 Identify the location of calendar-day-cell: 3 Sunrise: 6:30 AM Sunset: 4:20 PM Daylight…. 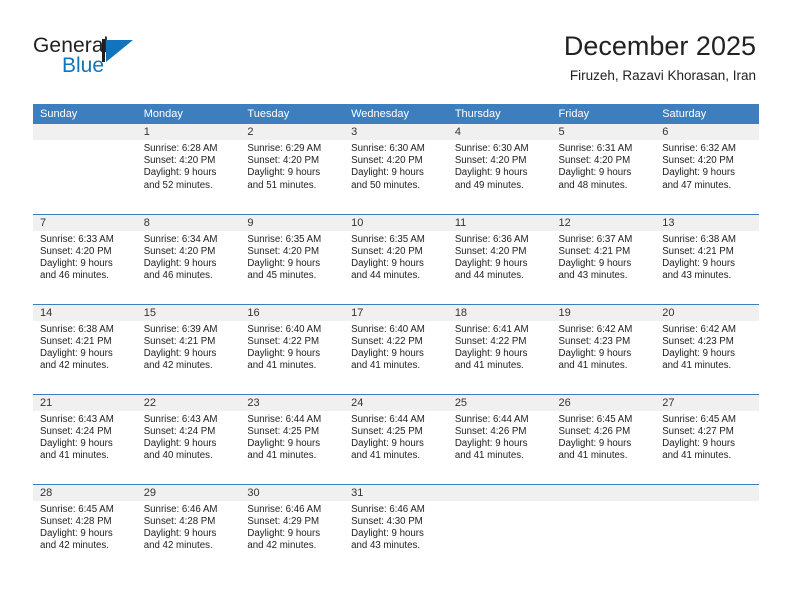
(396, 169).